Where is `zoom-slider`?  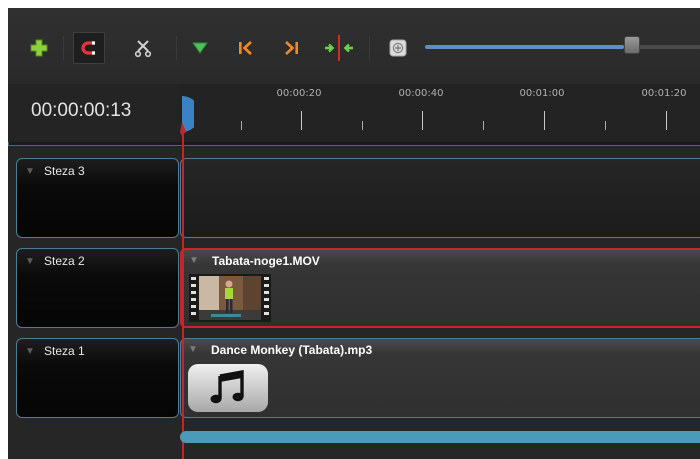
zoom-slider is located at coordinates (562, 47).